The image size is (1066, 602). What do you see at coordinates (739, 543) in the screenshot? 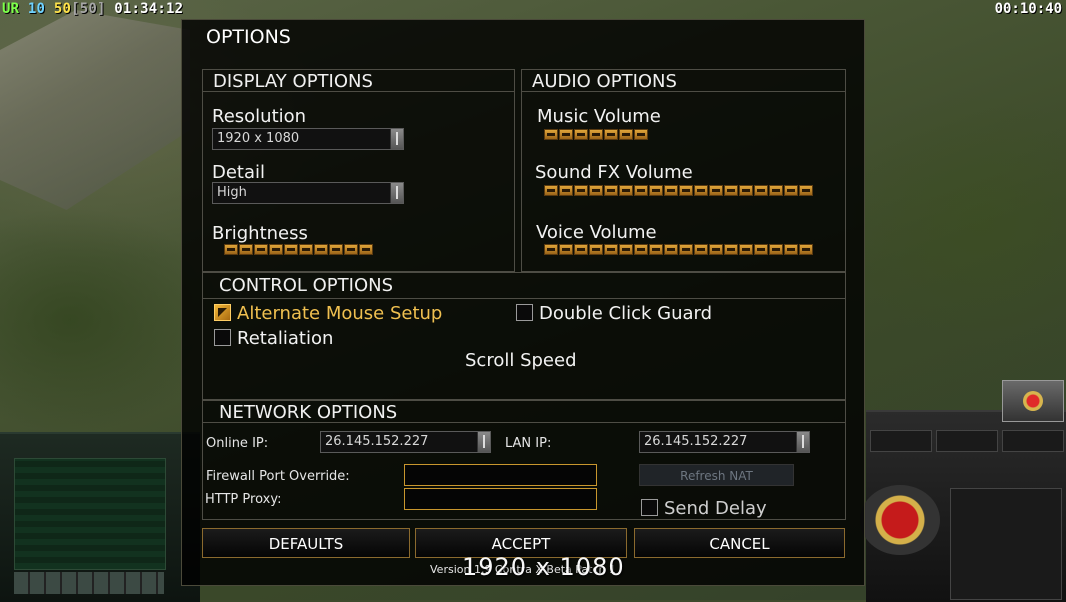
I see `cancel-button: CANCEL` at bounding box center [739, 543].